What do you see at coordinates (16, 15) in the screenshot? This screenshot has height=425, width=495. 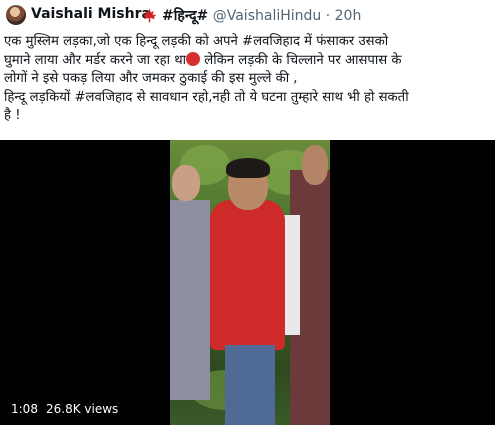 I see `avatar` at bounding box center [16, 15].